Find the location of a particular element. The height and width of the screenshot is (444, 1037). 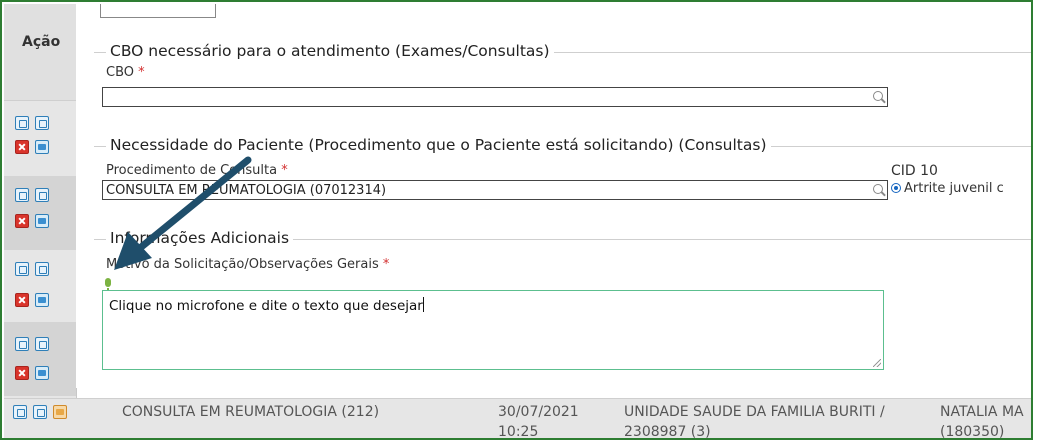

arrow-shaft is located at coordinates (194, 204).